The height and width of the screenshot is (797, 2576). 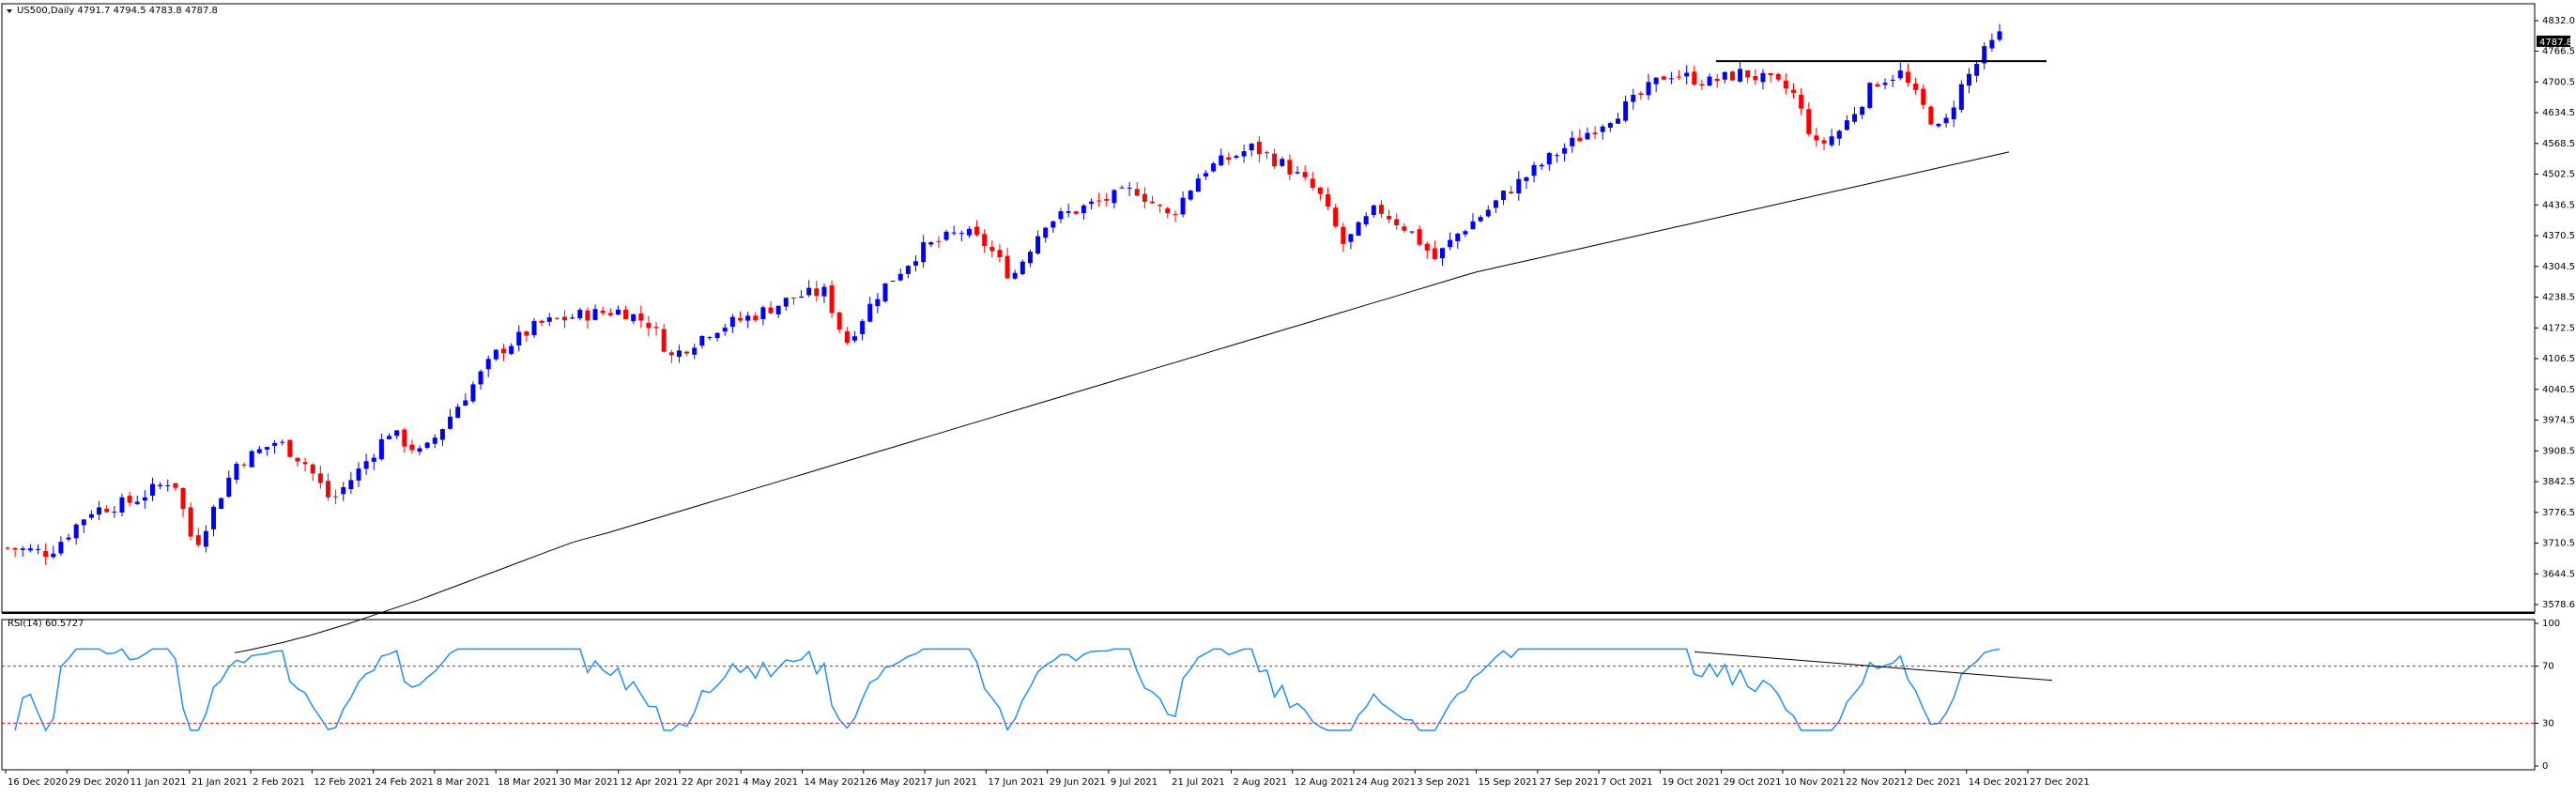 What do you see at coordinates (46, 624) in the screenshot?
I see `rsi-title: RSI(14) 60.5727` at bounding box center [46, 624].